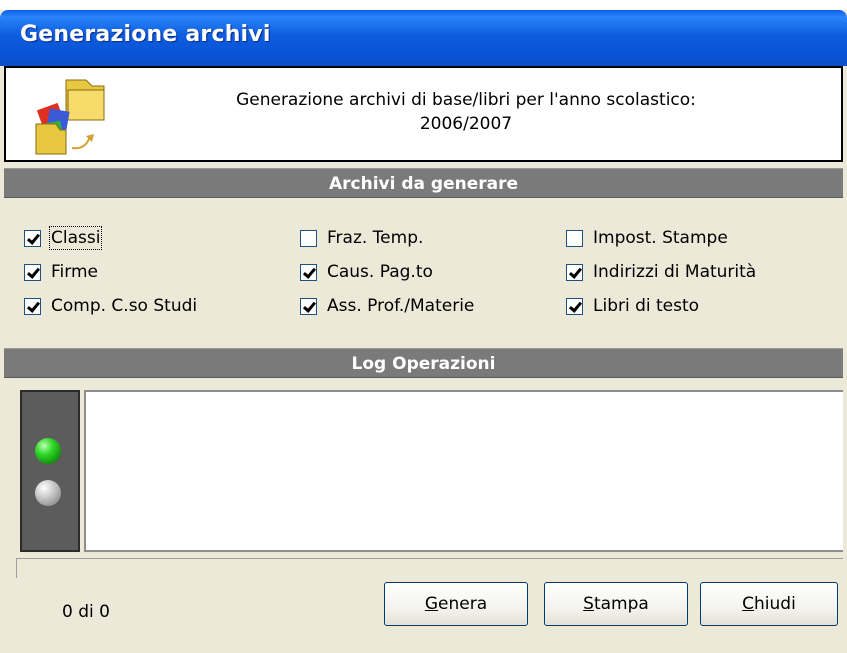 This screenshot has height=653, width=847. What do you see at coordinates (675, 272) in the screenshot?
I see `checkbox-label: Indirizzi di Maturità` at bounding box center [675, 272].